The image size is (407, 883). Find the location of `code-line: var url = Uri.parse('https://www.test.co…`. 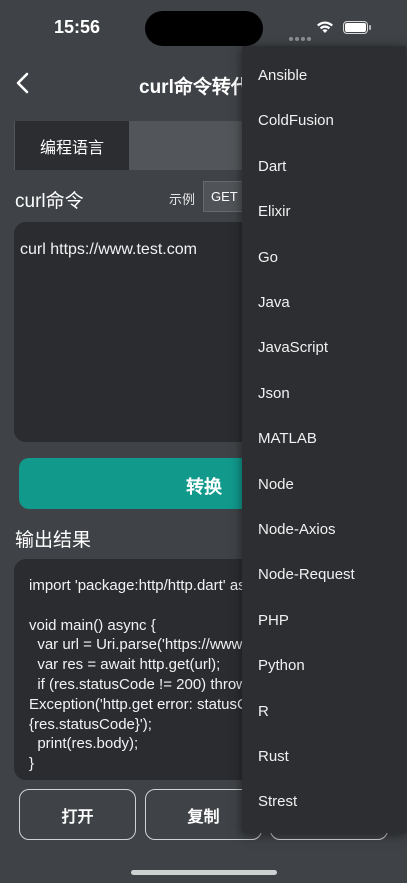

code-line: var url = Uri.parse('https://www.test.co… is located at coordinates (143, 645).